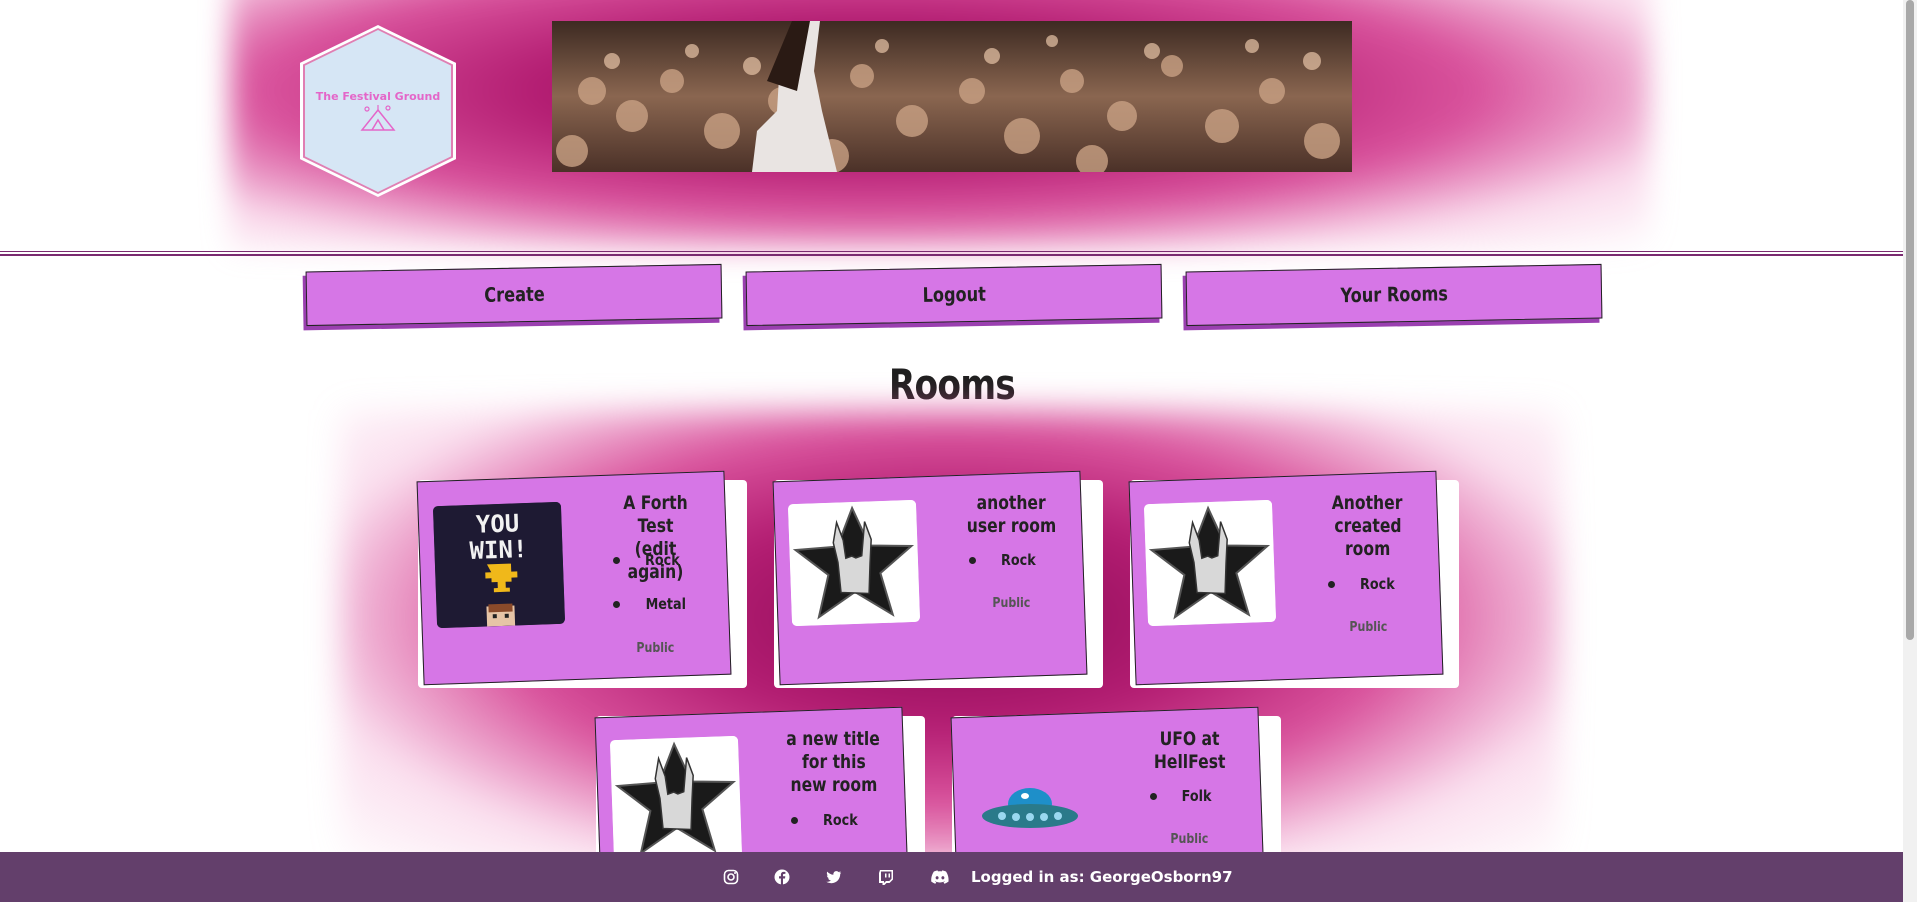  Describe the element at coordinates (1189, 750) in the screenshot. I see `room-title: UFO at HellFest` at that location.